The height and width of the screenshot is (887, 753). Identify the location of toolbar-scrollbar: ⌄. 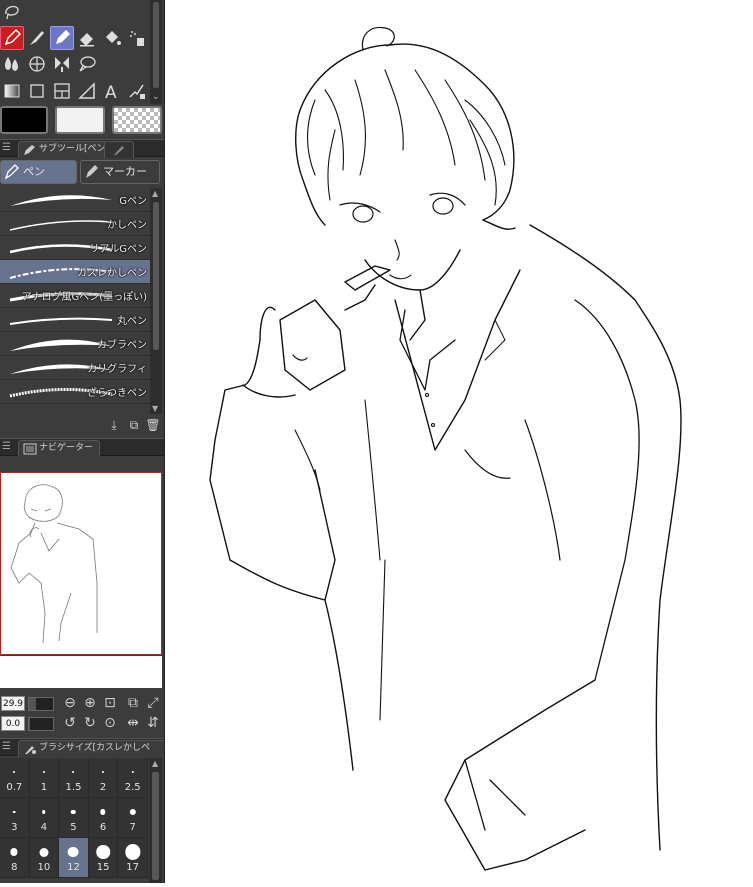
(156, 52).